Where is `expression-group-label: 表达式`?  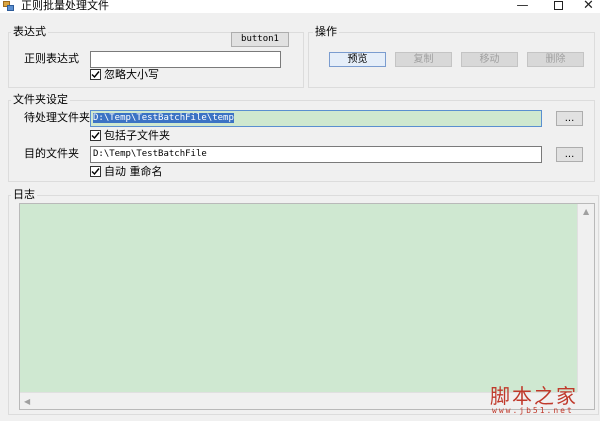
expression-group-label: 表达式 is located at coordinates (29, 31).